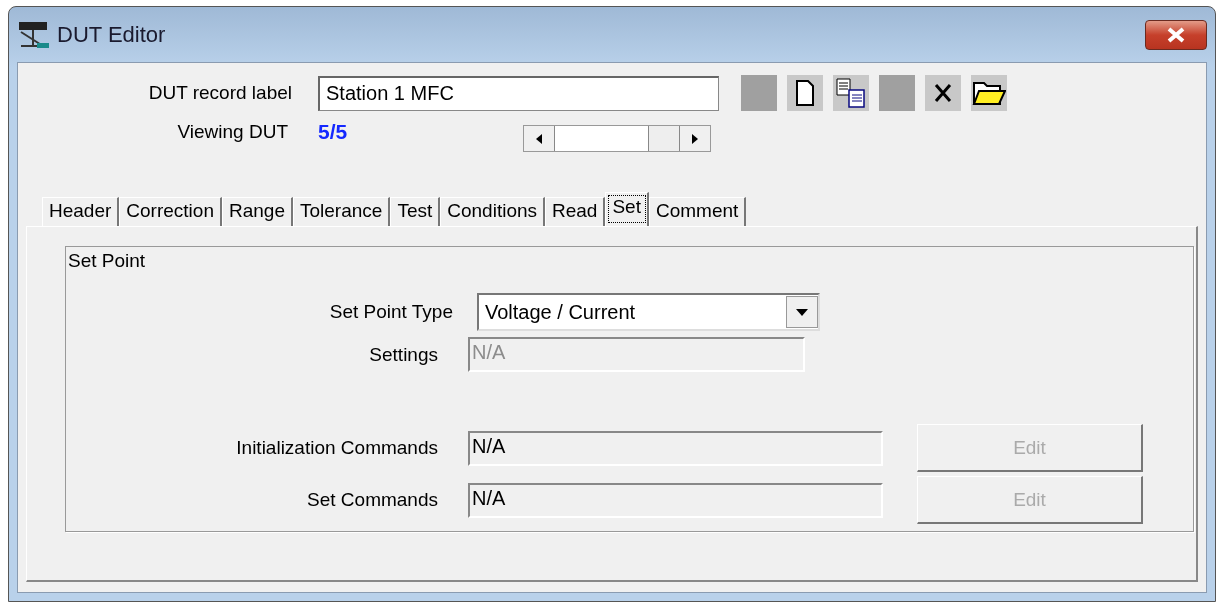 The width and height of the screenshot is (1216, 602). I want to click on open-toolbar-button, so click(989, 93).